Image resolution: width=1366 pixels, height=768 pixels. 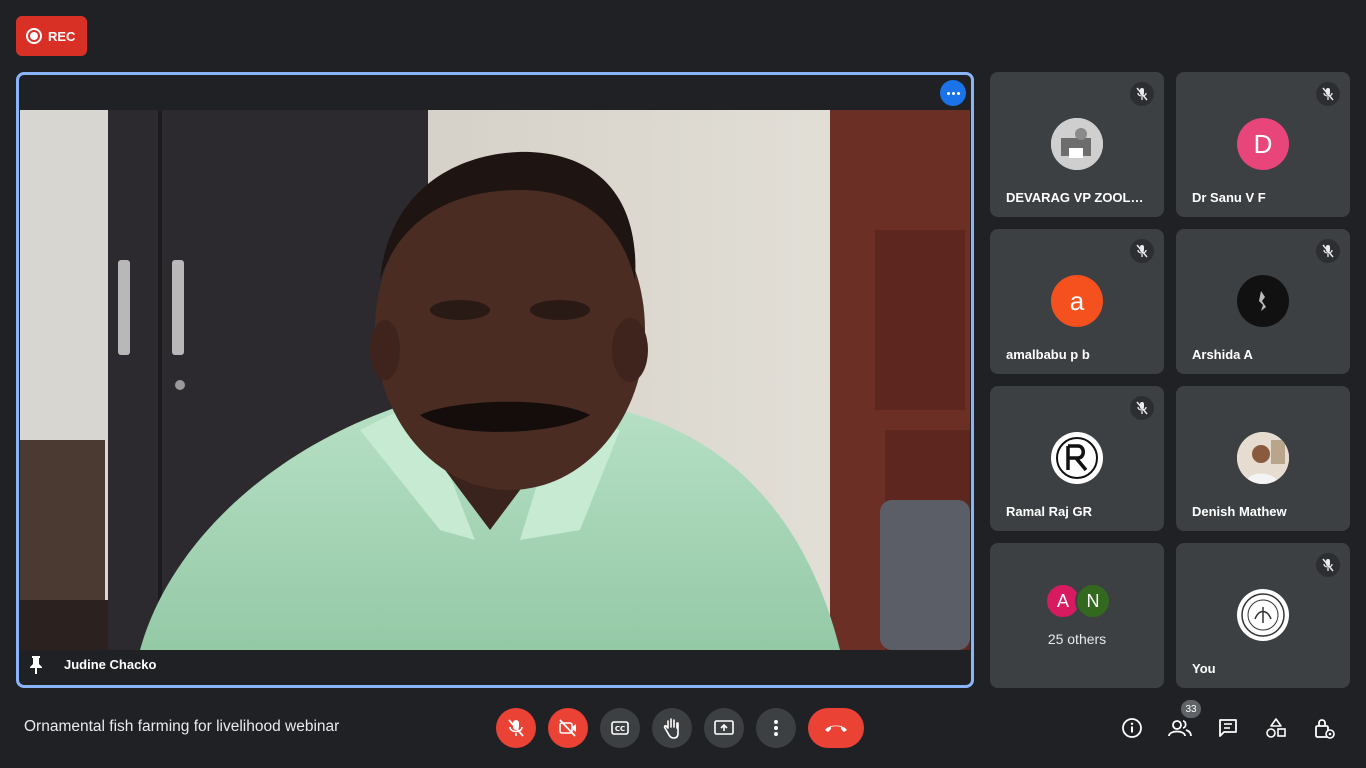 I want to click on recording-badge: REC, so click(x=51, y=36).